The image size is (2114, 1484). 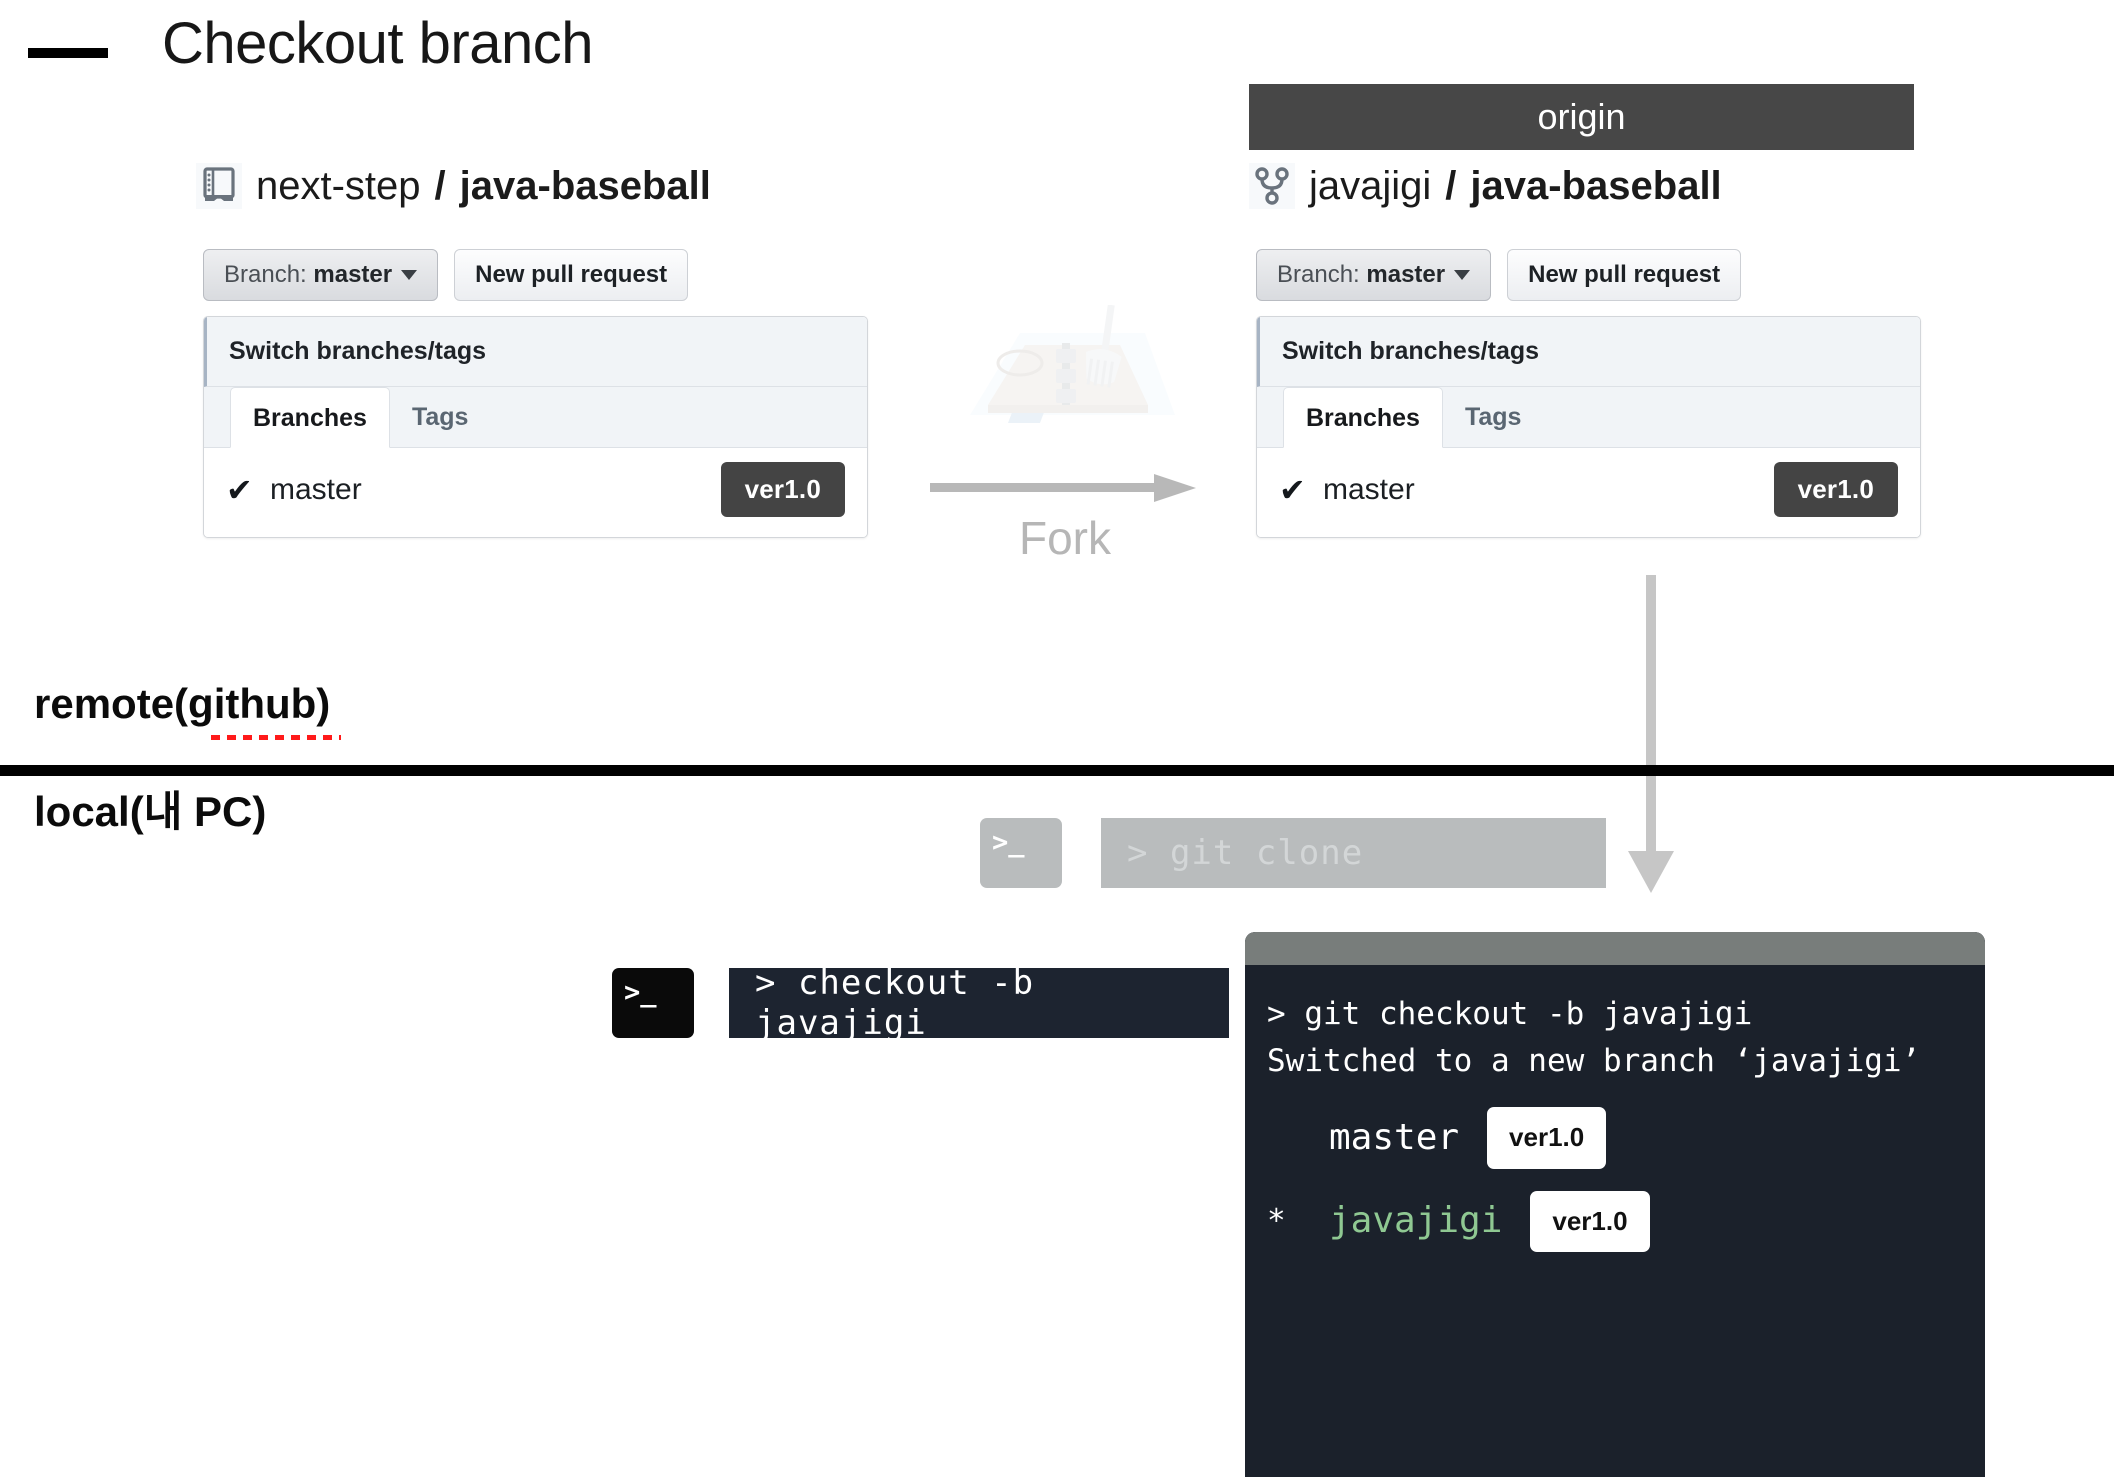 What do you see at coordinates (1624, 275) in the screenshot?
I see `right-new-pull-request-button: New pull request` at bounding box center [1624, 275].